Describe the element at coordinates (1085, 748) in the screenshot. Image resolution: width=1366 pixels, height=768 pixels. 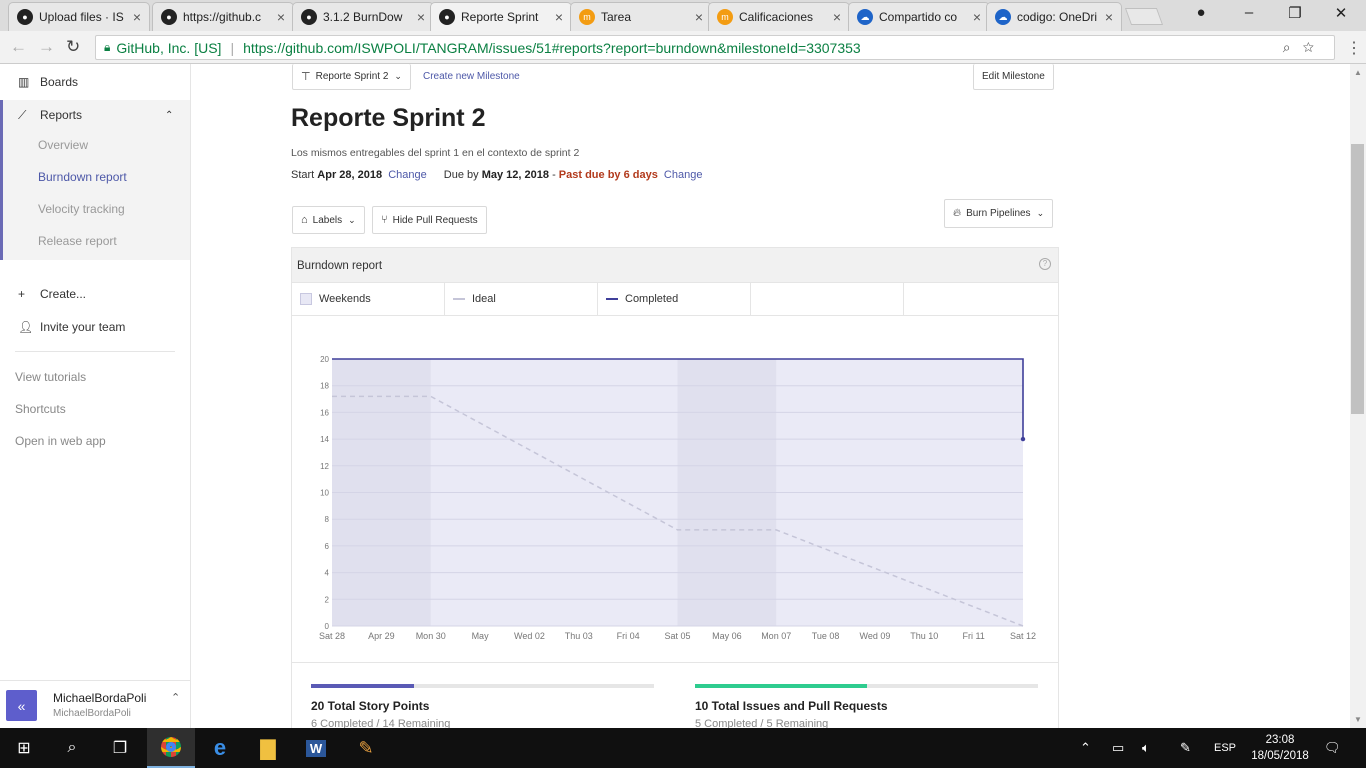
I see `show-hidden-icons: ⌃` at that location.